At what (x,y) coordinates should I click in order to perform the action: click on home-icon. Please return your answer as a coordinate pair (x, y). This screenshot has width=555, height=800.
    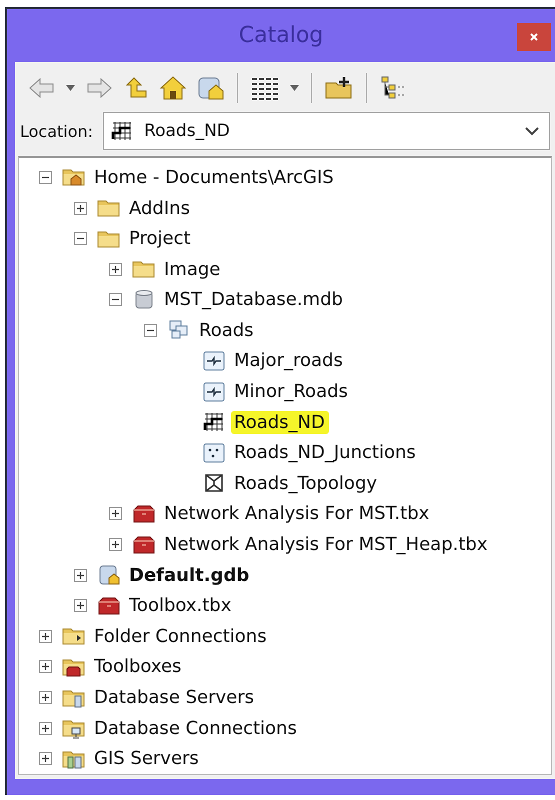
    Looking at the image, I should click on (173, 88).